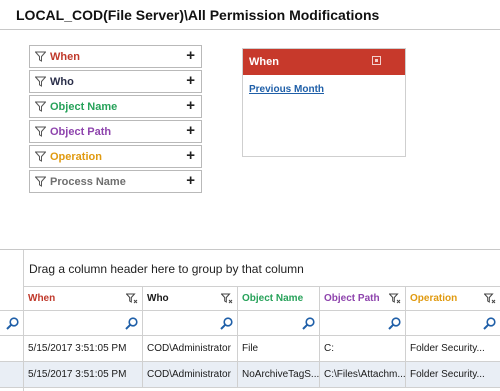 The image size is (500, 391). Describe the element at coordinates (84, 107) in the screenshot. I see `filter-label: Object Name` at that location.